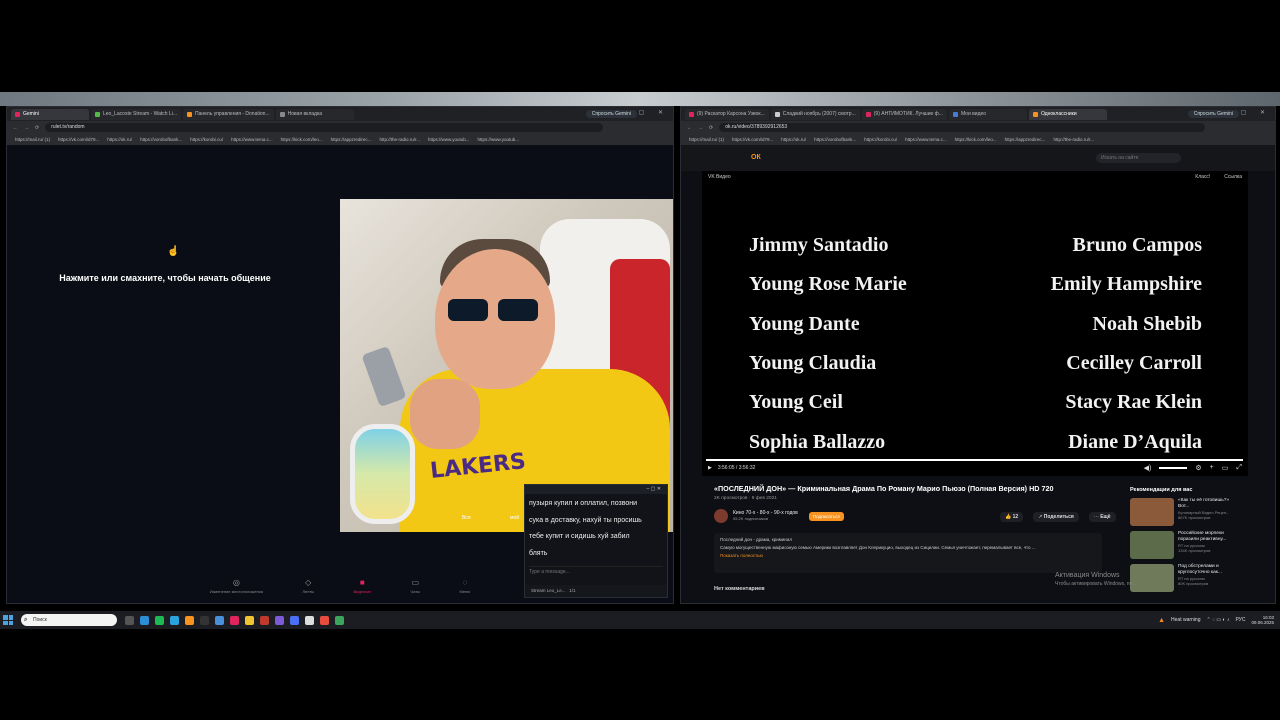 Image resolution: width=1280 pixels, height=720 pixels. Describe the element at coordinates (129, 620) in the screenshot. I see `task-view-icon` at that location.